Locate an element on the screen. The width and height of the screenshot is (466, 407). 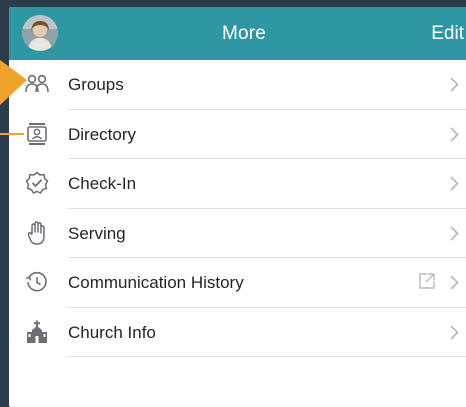
menu-item-label: Groups is located at coordinates (96, 84).